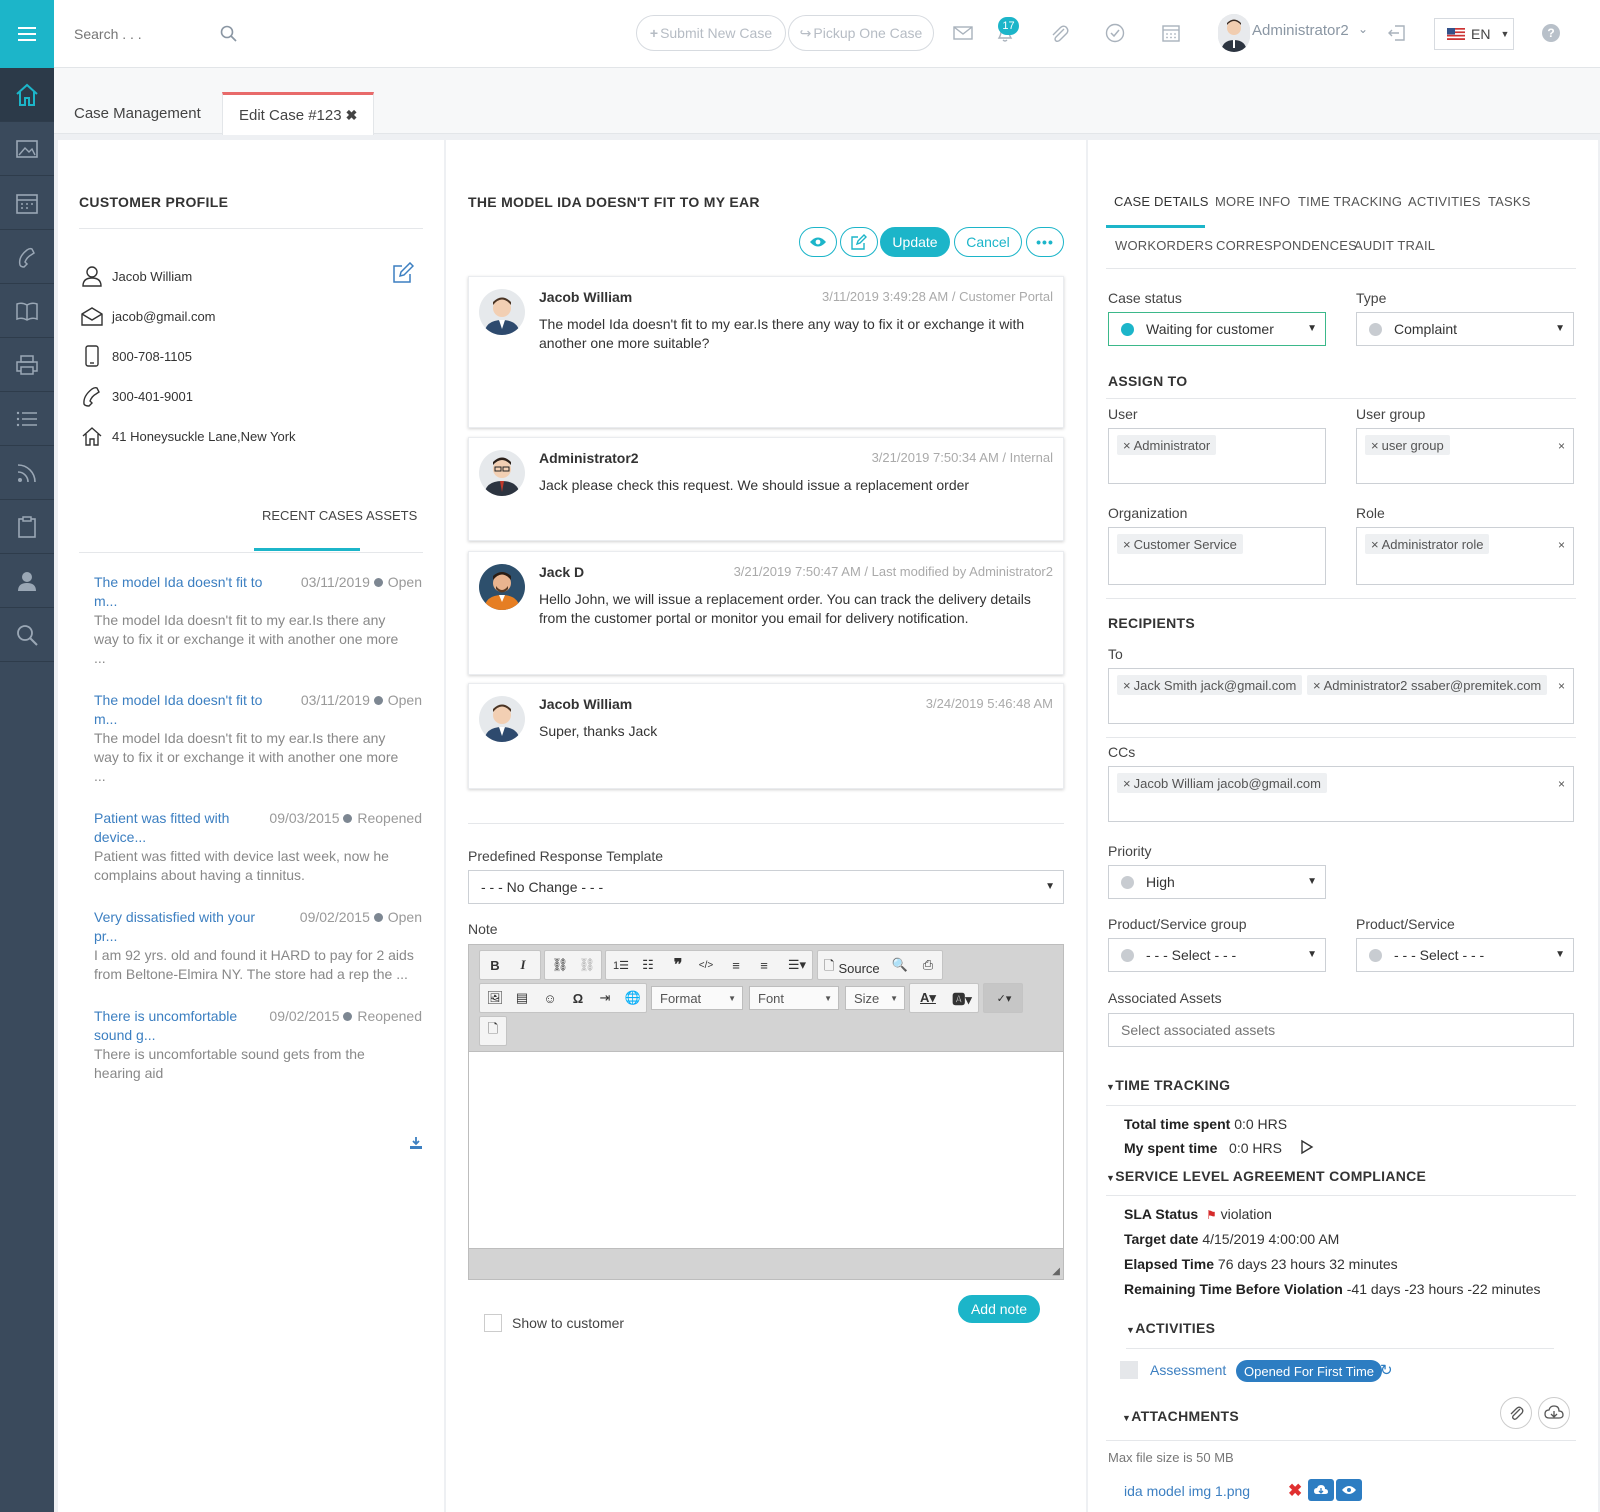 The height and width of the screenshot is (1512, 1600). Describe the element at coordinates (1234, 33) in the screenshot. I see `user-avatar` at that location.